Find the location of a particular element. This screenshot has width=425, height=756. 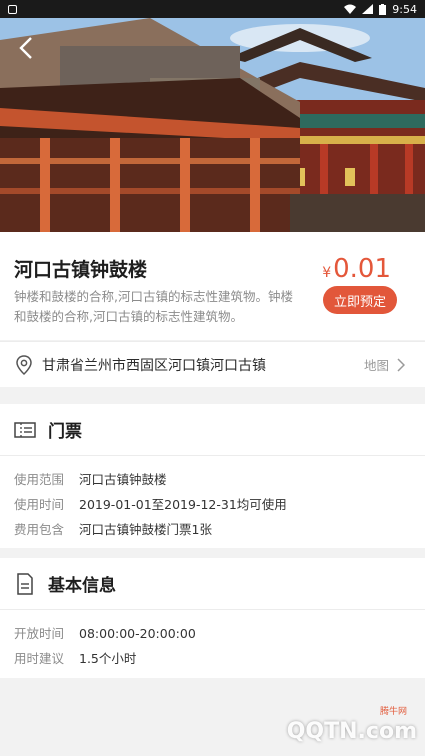

basic-info-title: 基本信息 is located at coordinates (82, 586).